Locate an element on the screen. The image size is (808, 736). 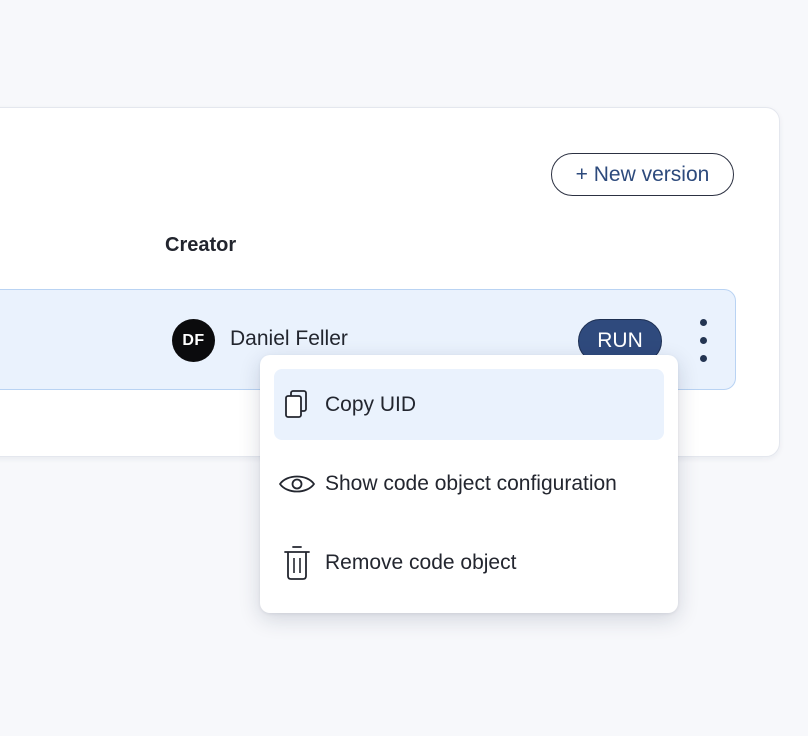
eye-icon is located at coordinates (297, 484).